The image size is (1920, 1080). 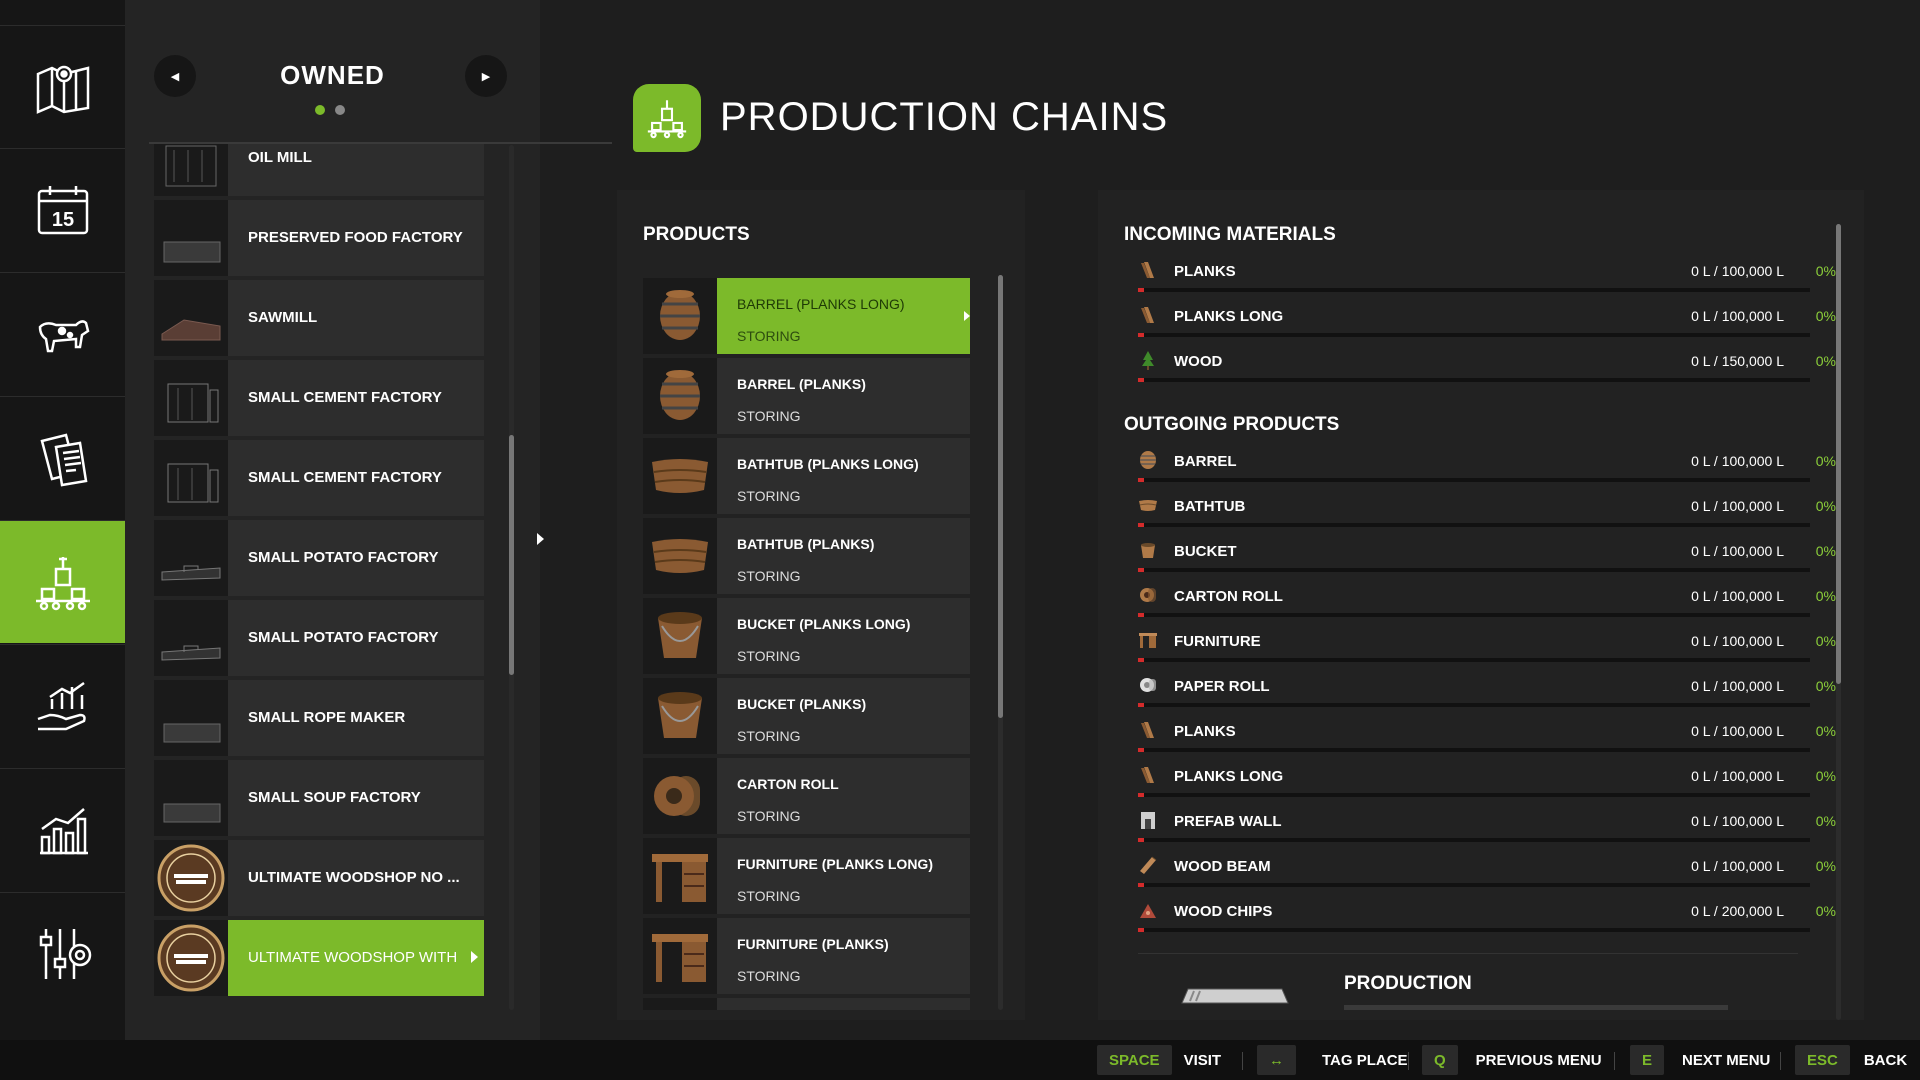 What do you see at coordinates (65, 954) in the screenshot?
I see `settings-sliders-icon` at bounding box center [65, 954].